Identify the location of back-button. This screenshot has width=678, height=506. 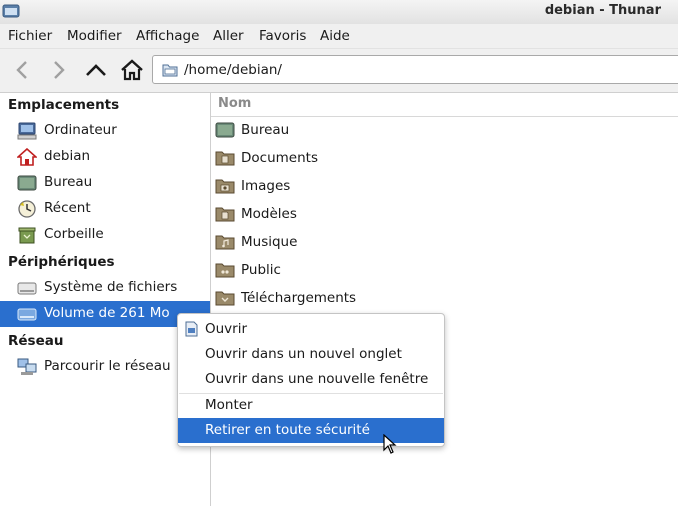
(23, 70).